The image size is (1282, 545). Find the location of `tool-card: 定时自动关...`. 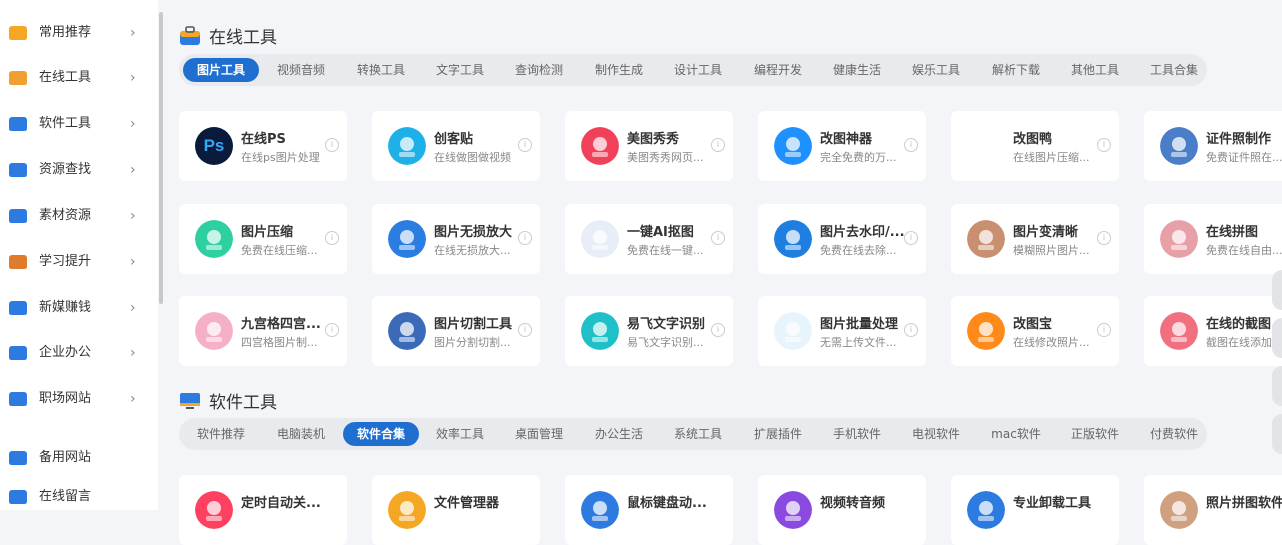

tool-card: 定时自动关... is located at coordinates (263, 510).